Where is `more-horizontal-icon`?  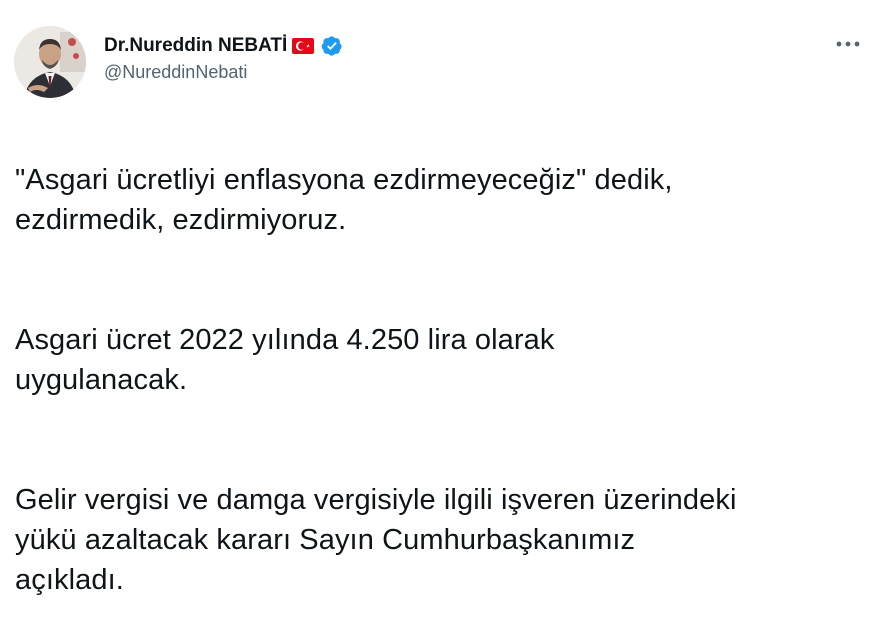
more-horizontal-icon is located at coordinates (848, 44).